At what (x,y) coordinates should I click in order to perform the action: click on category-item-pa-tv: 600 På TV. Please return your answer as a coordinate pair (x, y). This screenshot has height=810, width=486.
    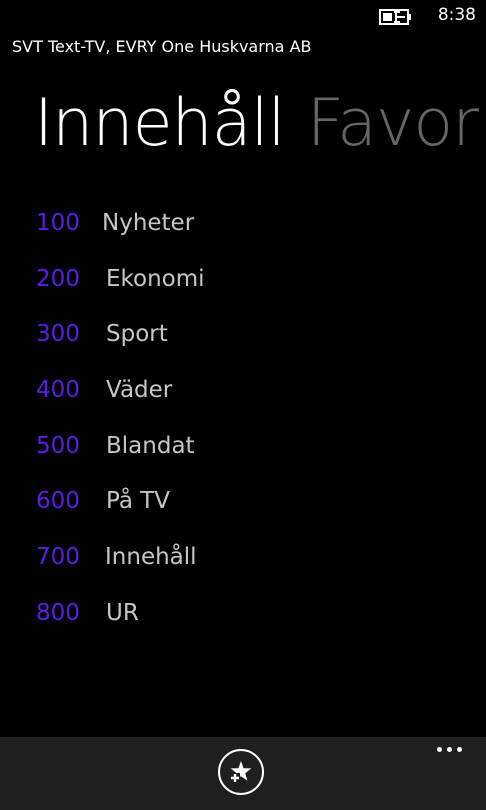
    Looking at the image, I should click on (120, 501).